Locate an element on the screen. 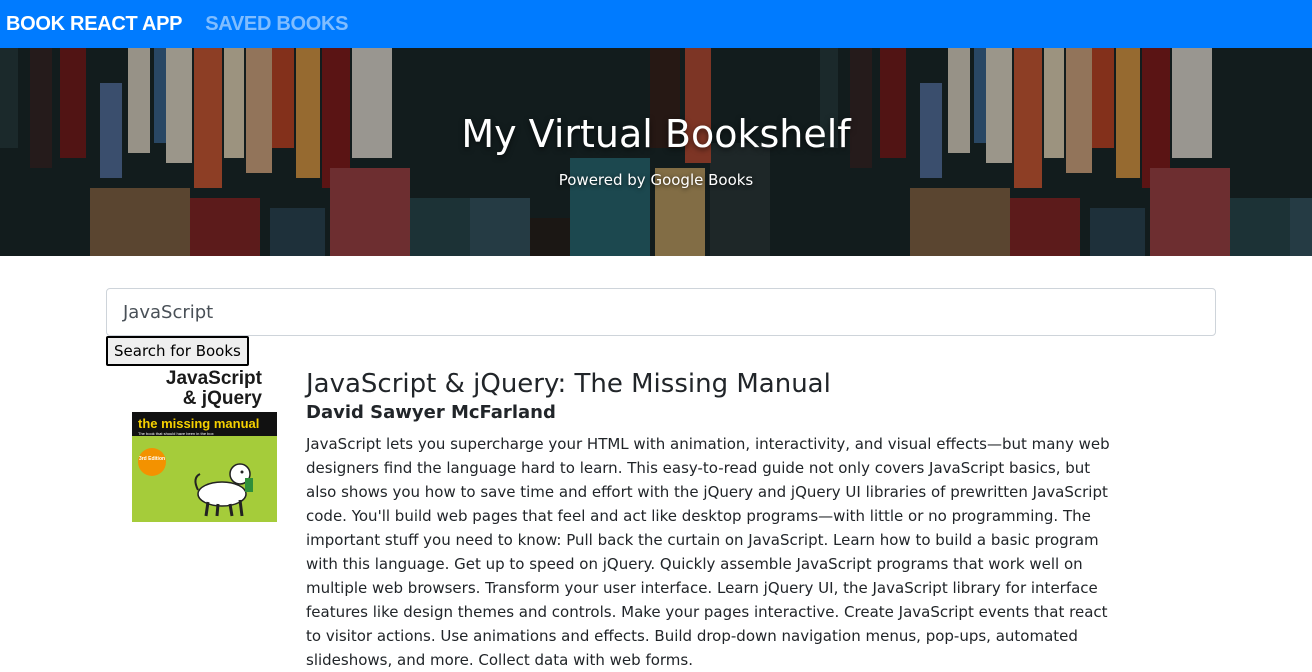 The image size is (1312, 672). search-form: JavaScript Search for Books is located at coordinates (661, 327).